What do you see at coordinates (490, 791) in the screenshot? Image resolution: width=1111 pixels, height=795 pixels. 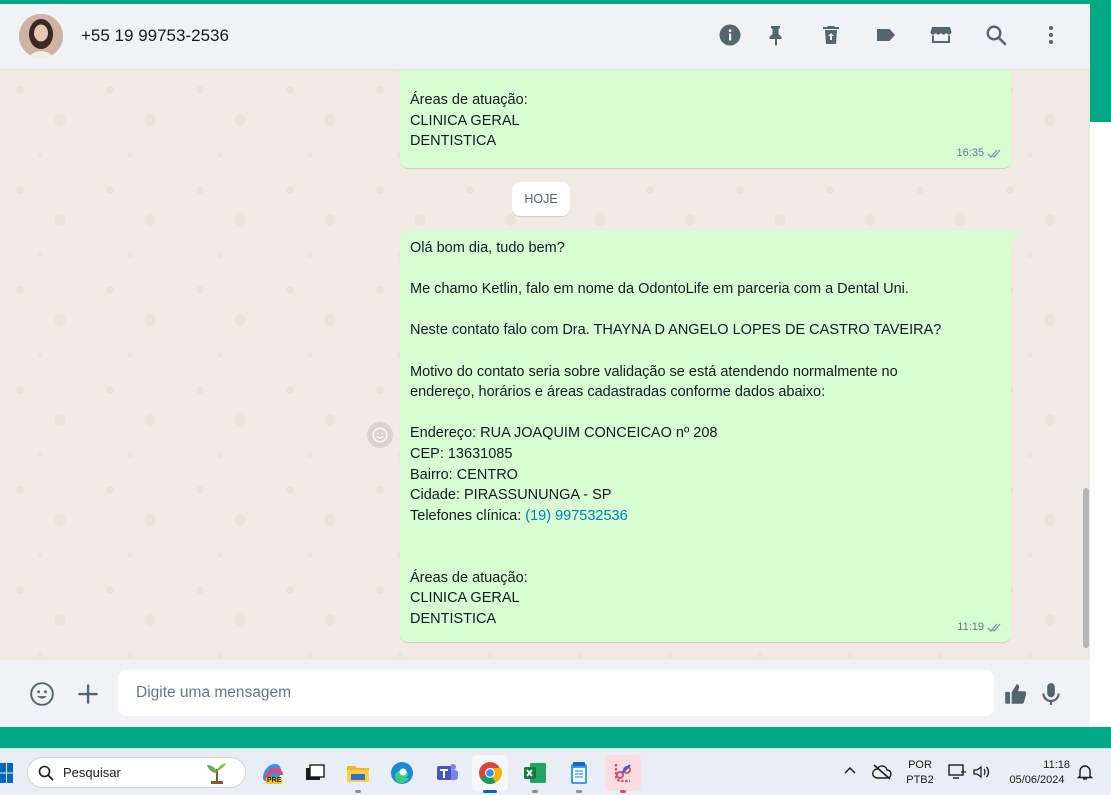 I see `active-indicator` at bounding box center [490, 791].